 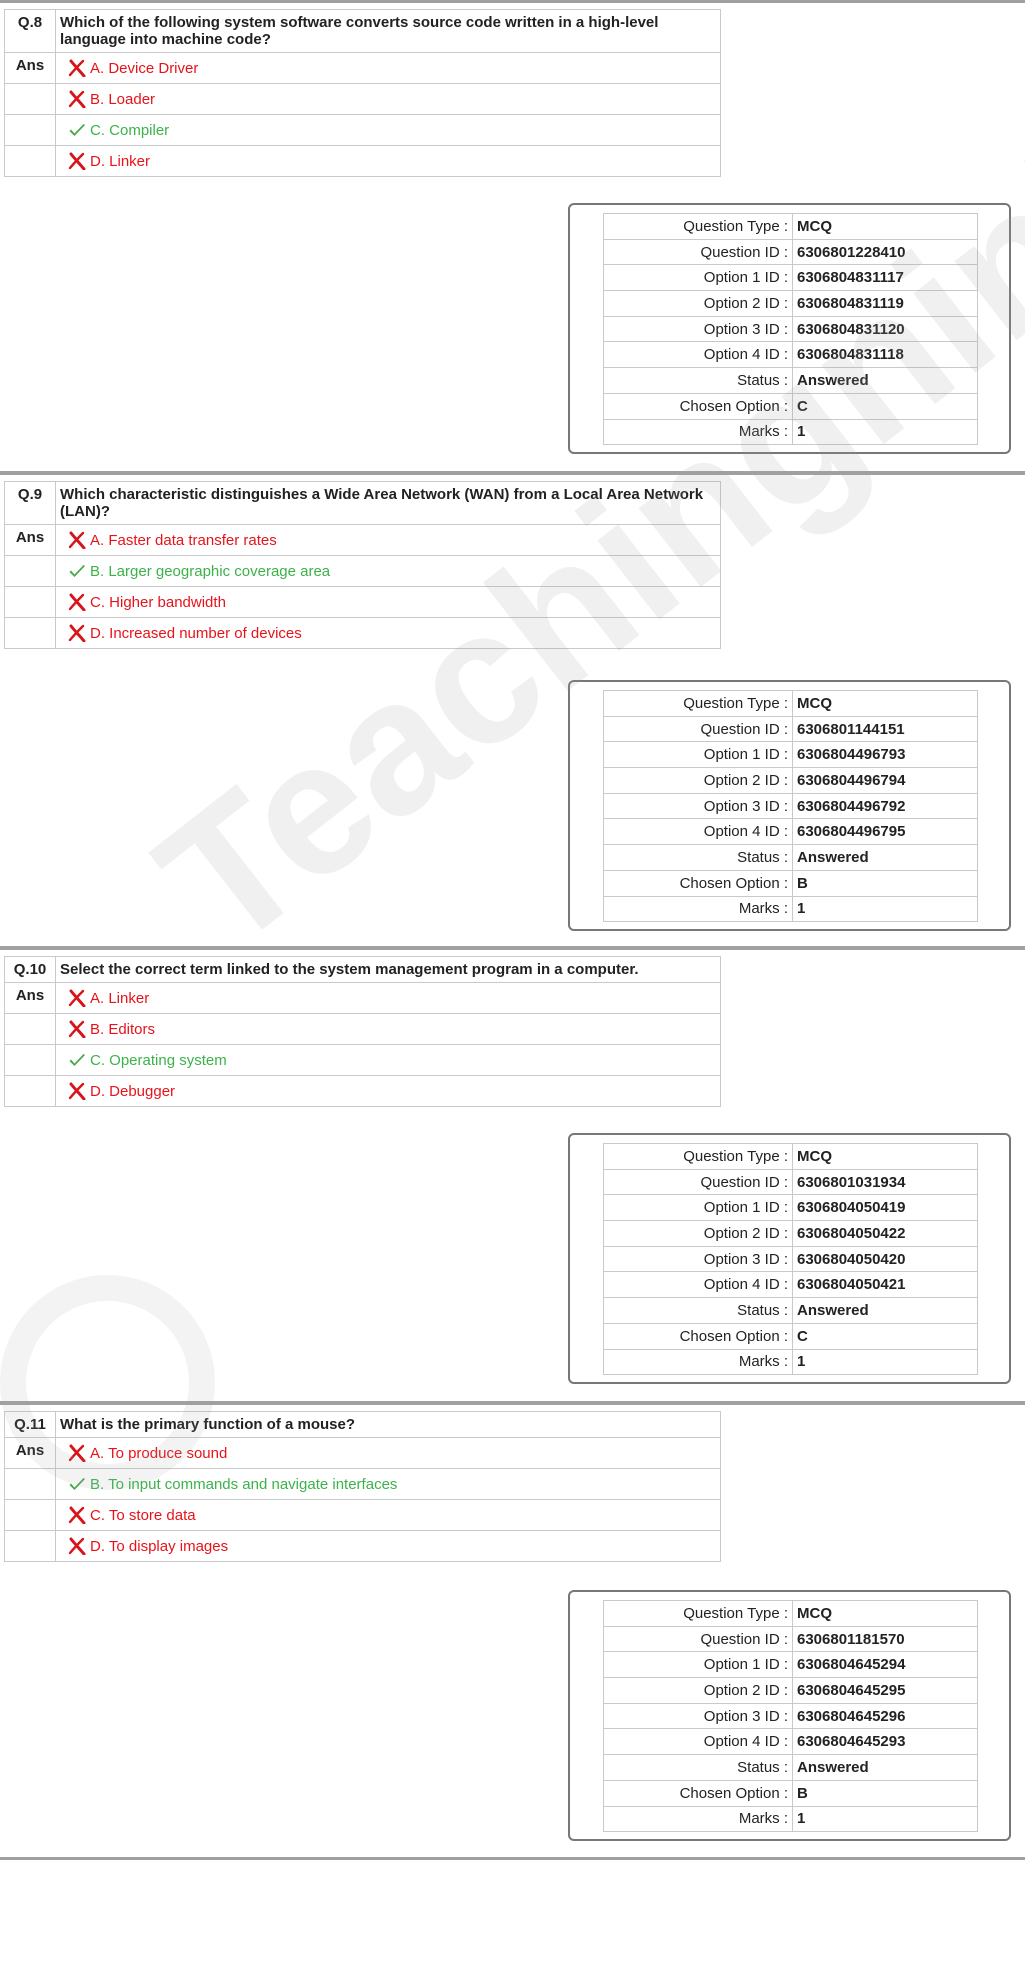 What do you see at coordinates (885, 755) in the screenshot?
I see `option1-id-value: 6306804496793` at bounding box center [885, 755].